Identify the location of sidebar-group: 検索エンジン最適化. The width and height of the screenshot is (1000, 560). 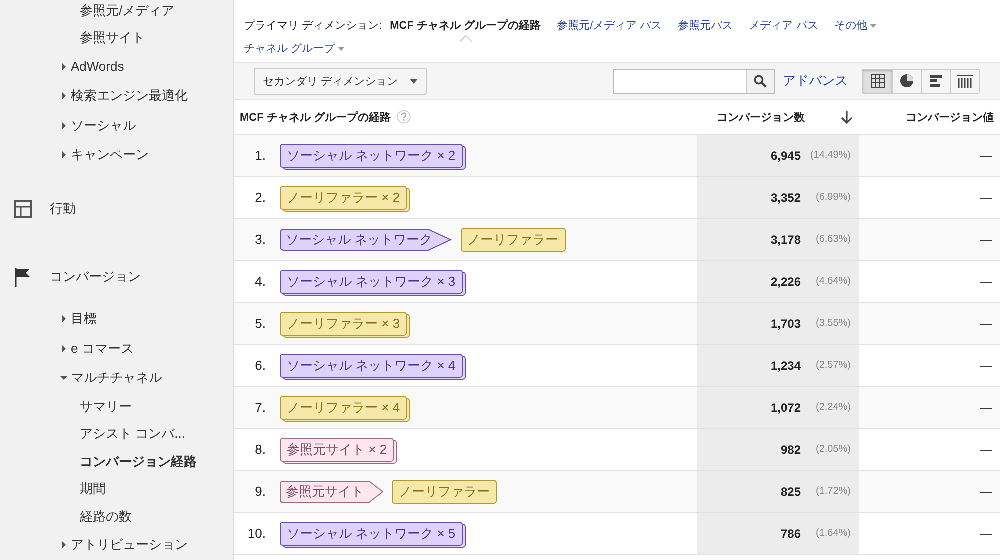
(116, 96).